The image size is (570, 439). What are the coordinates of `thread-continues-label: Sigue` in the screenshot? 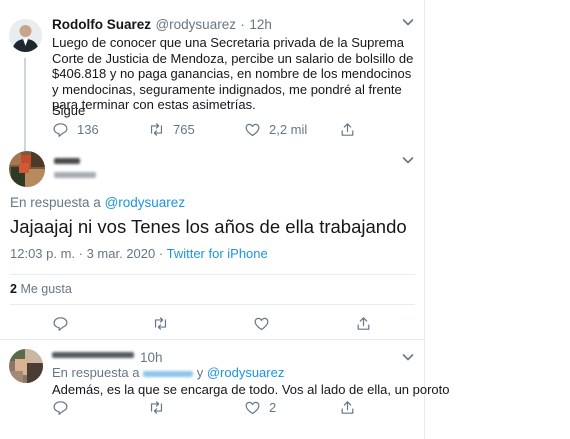 It's located at (68, 111).